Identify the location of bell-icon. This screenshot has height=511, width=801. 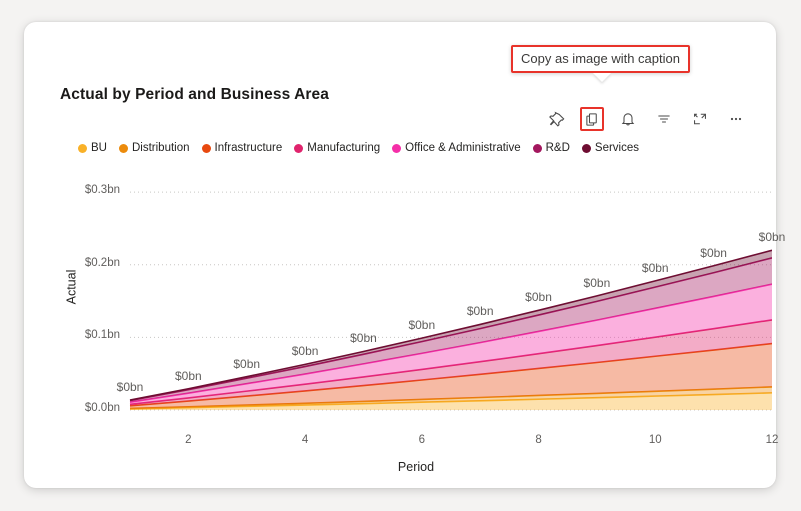
(628, 119).